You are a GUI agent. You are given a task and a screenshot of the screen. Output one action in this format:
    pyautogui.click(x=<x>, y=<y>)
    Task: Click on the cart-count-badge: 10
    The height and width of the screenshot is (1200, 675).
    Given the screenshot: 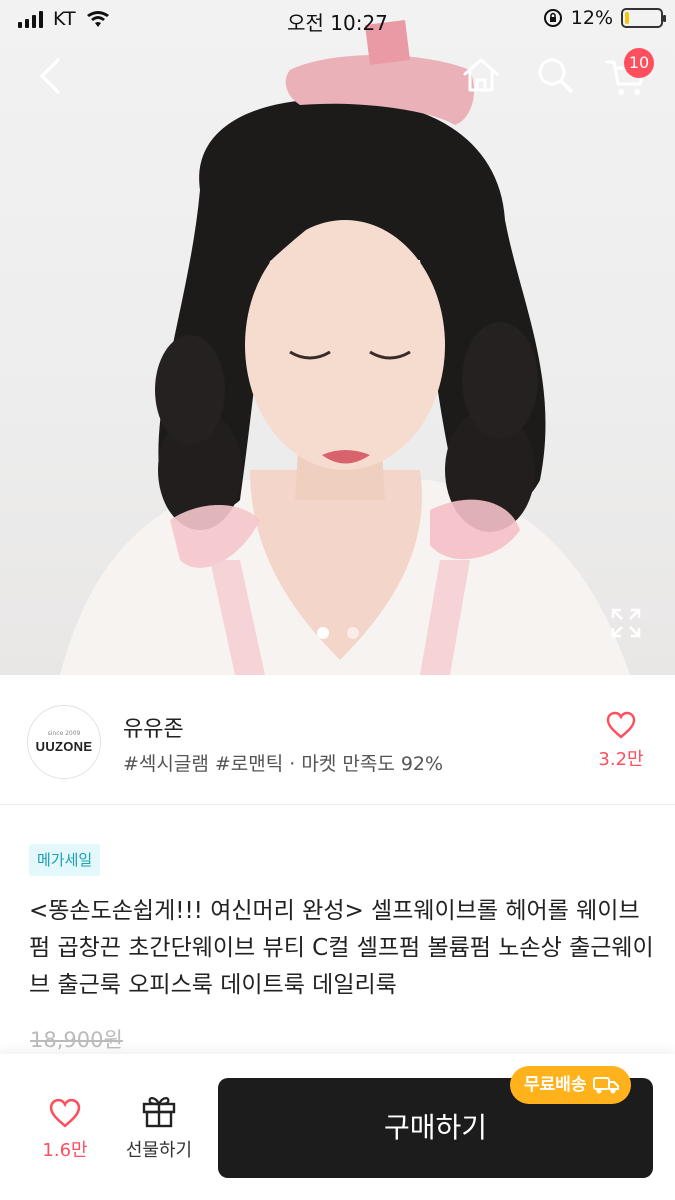 What is the action you would take?
    pyautogui.click(x=639, y=63)
    